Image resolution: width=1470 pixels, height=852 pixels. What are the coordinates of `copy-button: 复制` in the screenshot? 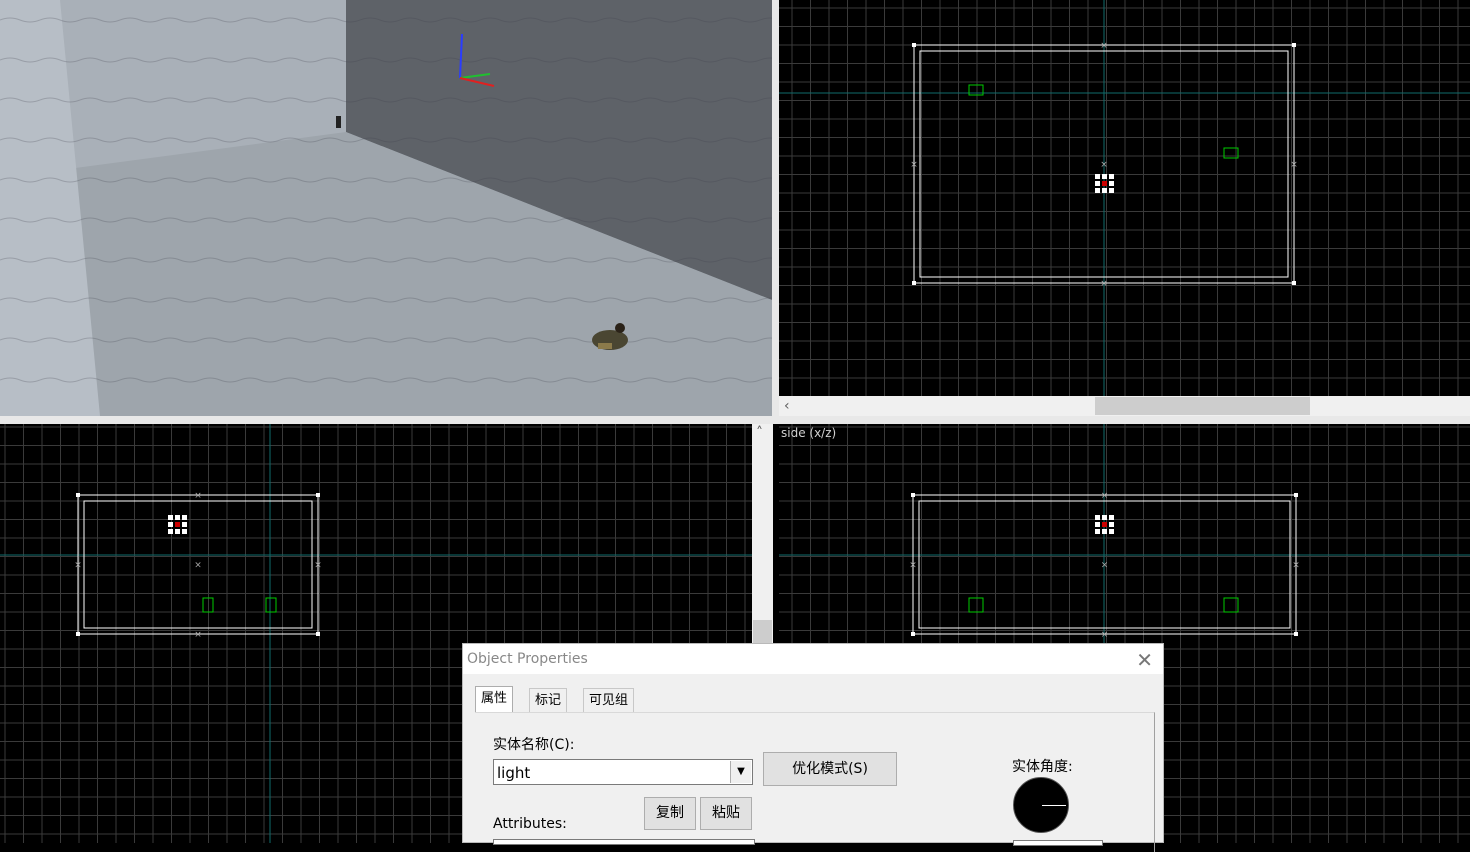 It's located at (670, 813).